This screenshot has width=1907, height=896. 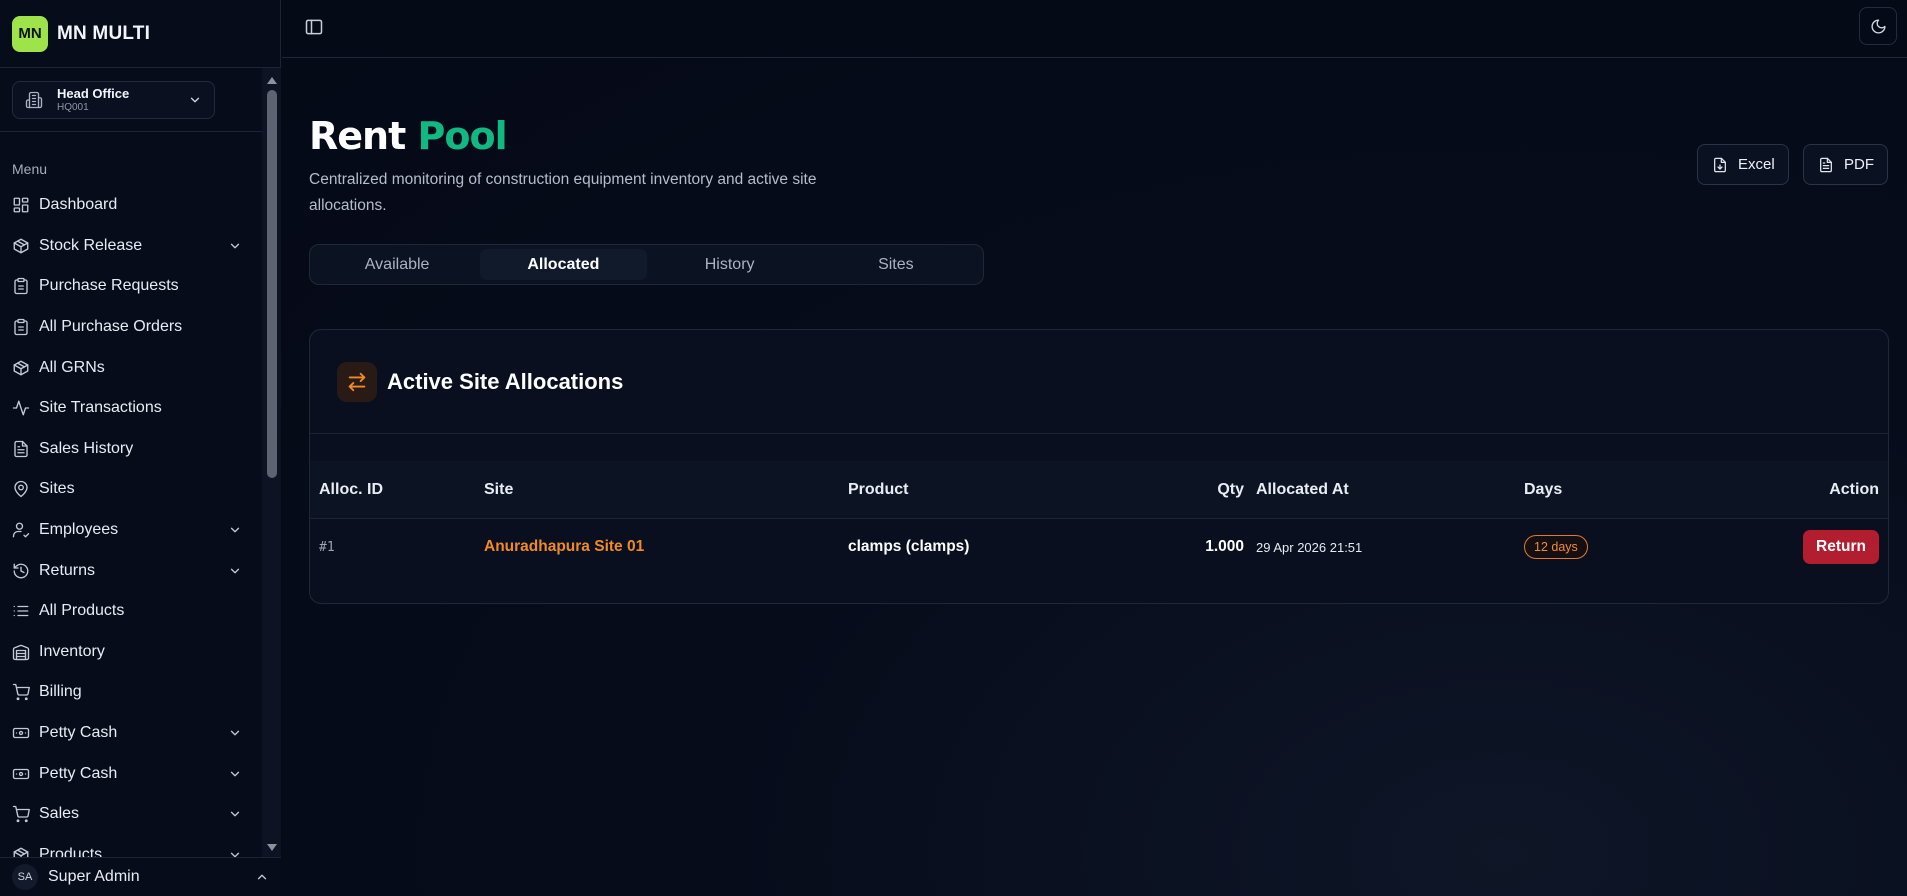 What do you see at coordinates (878, 490) in the screenshot?
I see `col-header-product: Product` at bounding box center [878, 490].